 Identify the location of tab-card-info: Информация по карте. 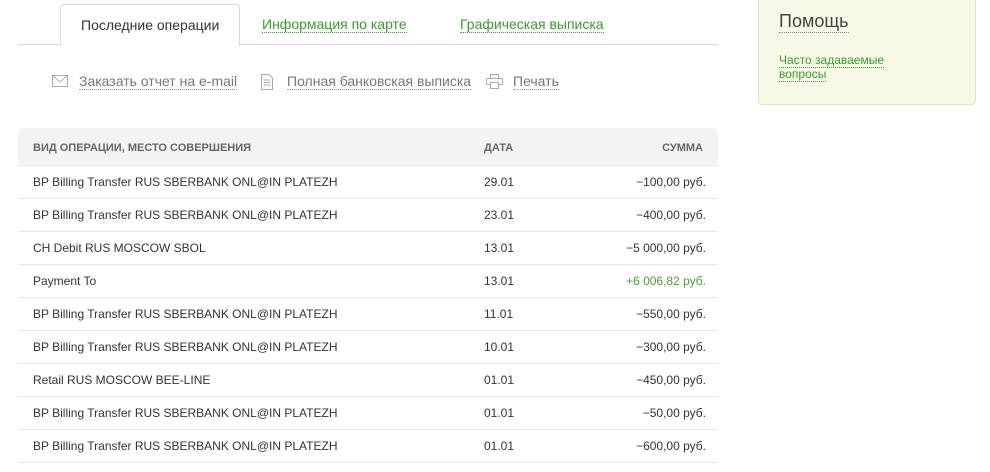
(334, 23).